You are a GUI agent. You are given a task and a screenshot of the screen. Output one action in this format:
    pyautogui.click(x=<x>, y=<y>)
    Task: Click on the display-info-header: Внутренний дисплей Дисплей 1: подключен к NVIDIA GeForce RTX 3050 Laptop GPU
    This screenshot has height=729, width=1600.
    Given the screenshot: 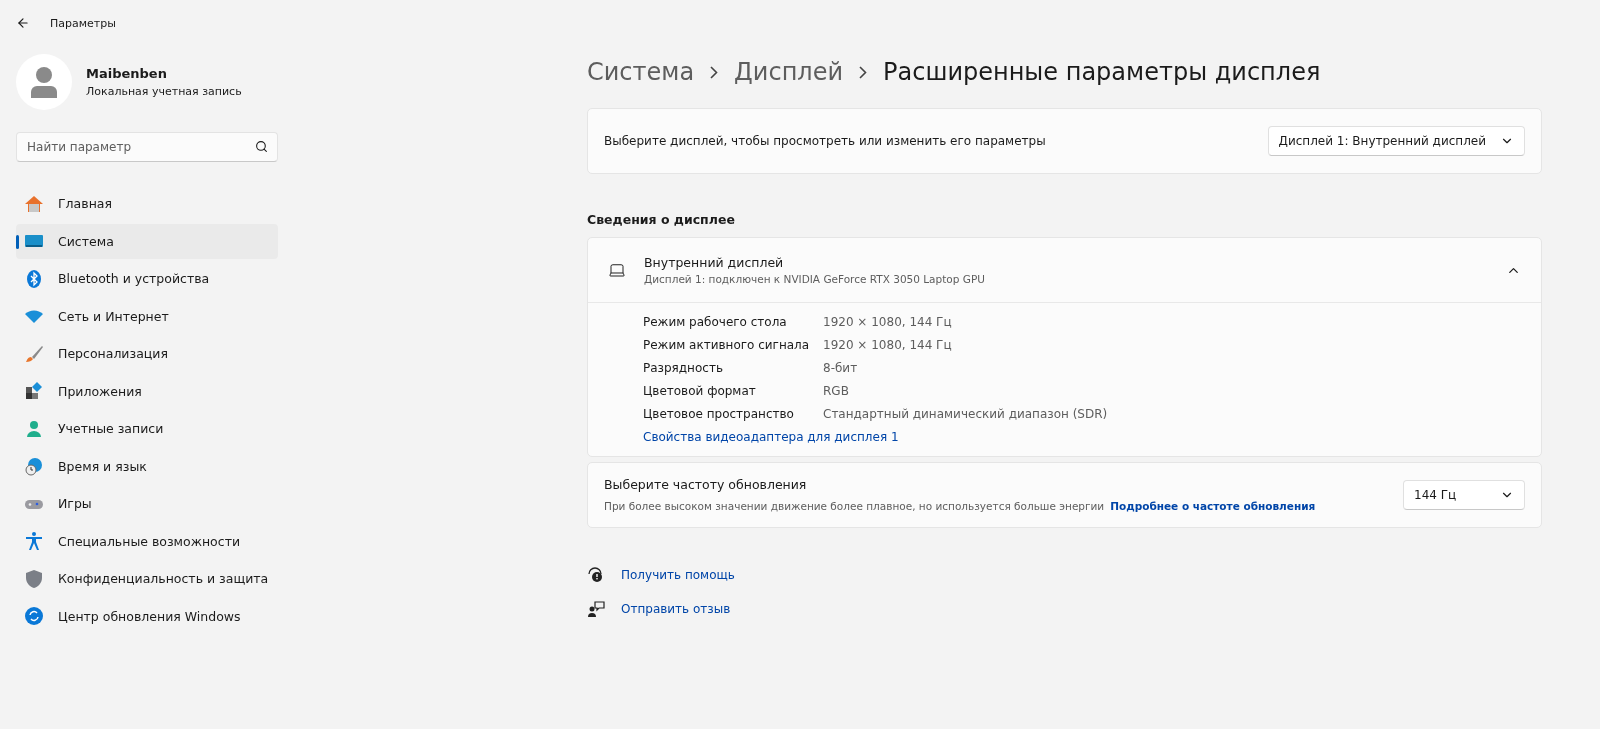 What is the action you would take?
    pyautogui.click(x=1064, y=270)
    